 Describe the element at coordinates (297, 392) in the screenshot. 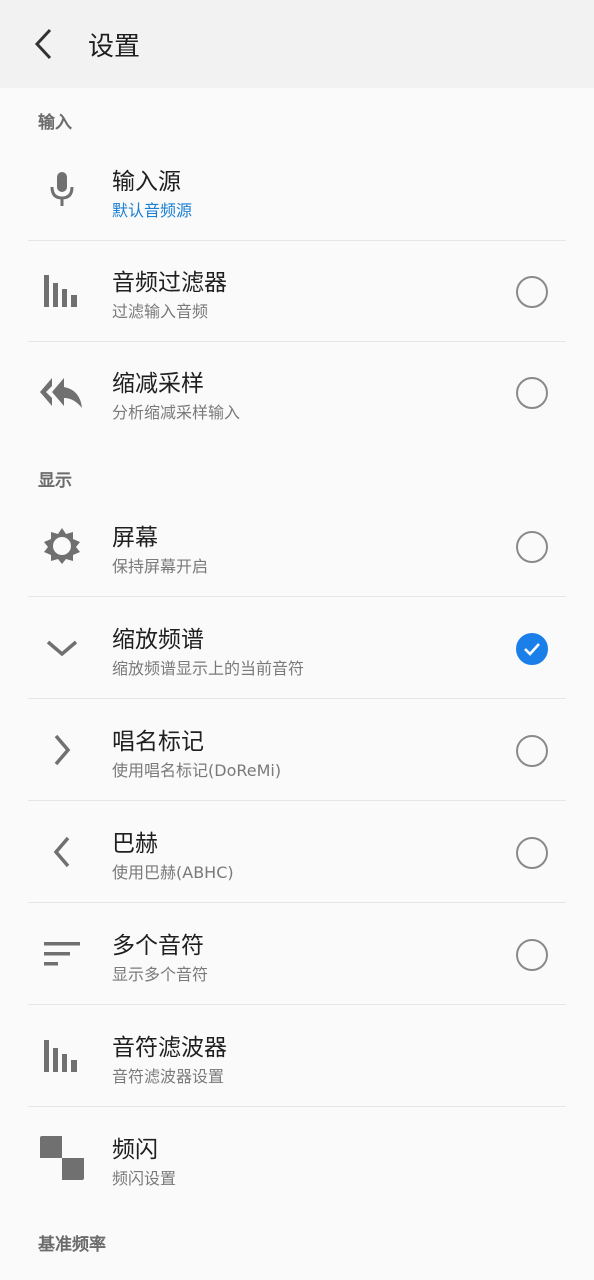

I see `setting-downsampling: 缩减采样 分析缩减采样输入` at that location.